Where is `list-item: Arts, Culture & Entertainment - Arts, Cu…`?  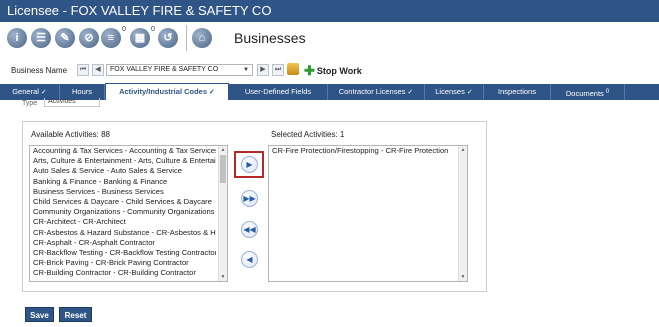 list-item: Arts, Culture & Entertainment - Arts, Cu… is located at coordinates (123, 161).